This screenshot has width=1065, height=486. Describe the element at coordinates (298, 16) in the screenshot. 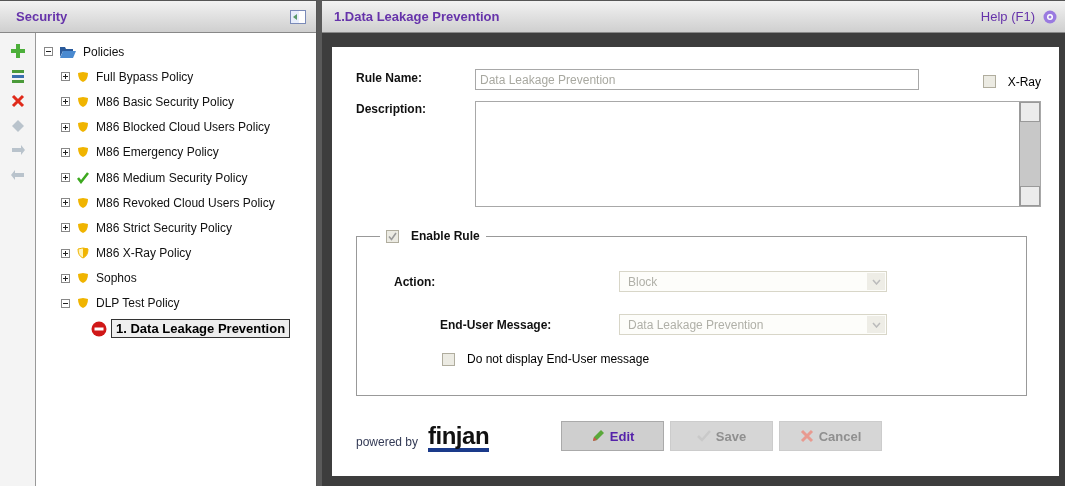

I see `collapse-panel-icon` at that location.